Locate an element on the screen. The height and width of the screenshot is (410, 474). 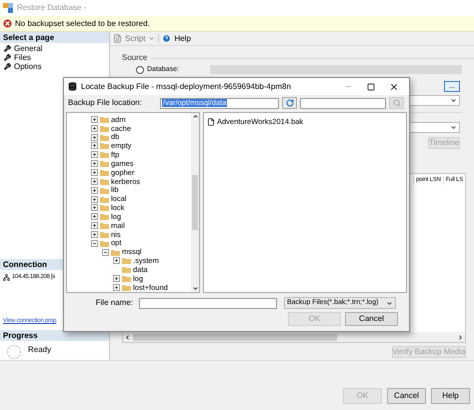
dropdown-caret-icon is located at coordinates (152, 38).